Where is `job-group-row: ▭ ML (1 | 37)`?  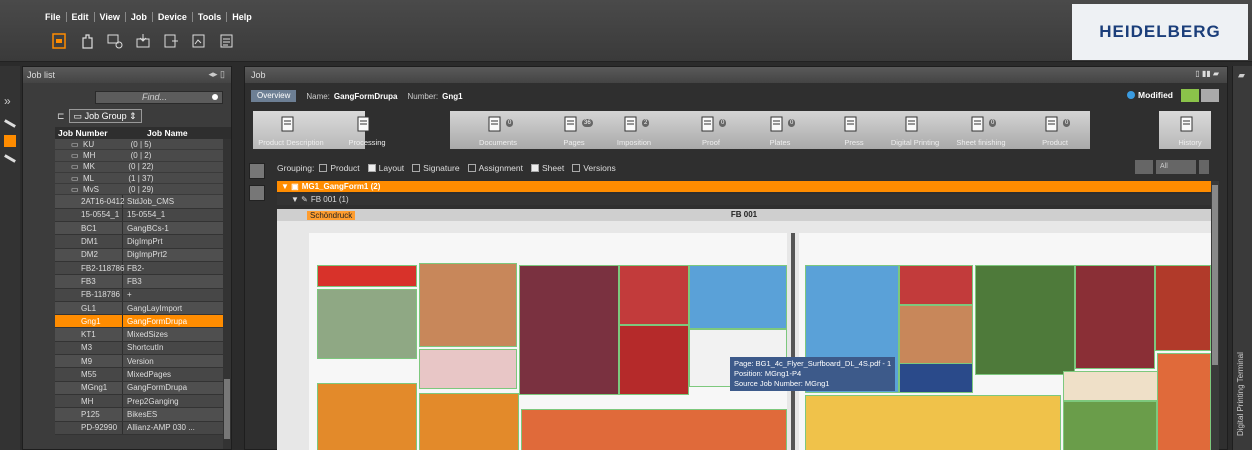 job-group-row: ▭ ML (1 | 37) is located at coordinates (143, 178).